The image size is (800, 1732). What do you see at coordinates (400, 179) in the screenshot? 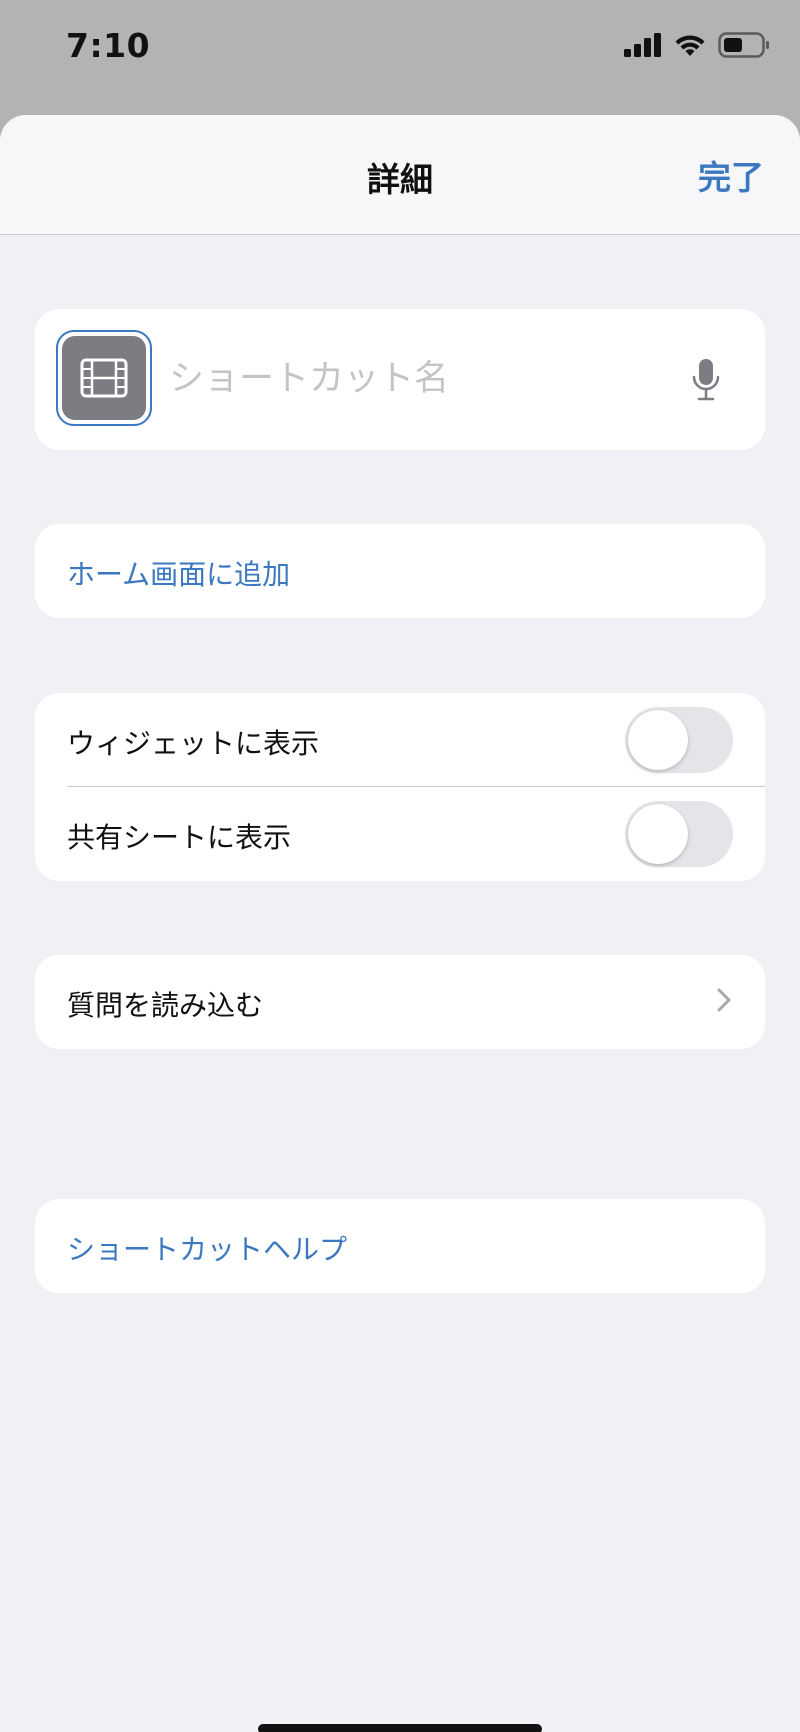
I see `page-title: 詳細` at bounding box center [400, 179].